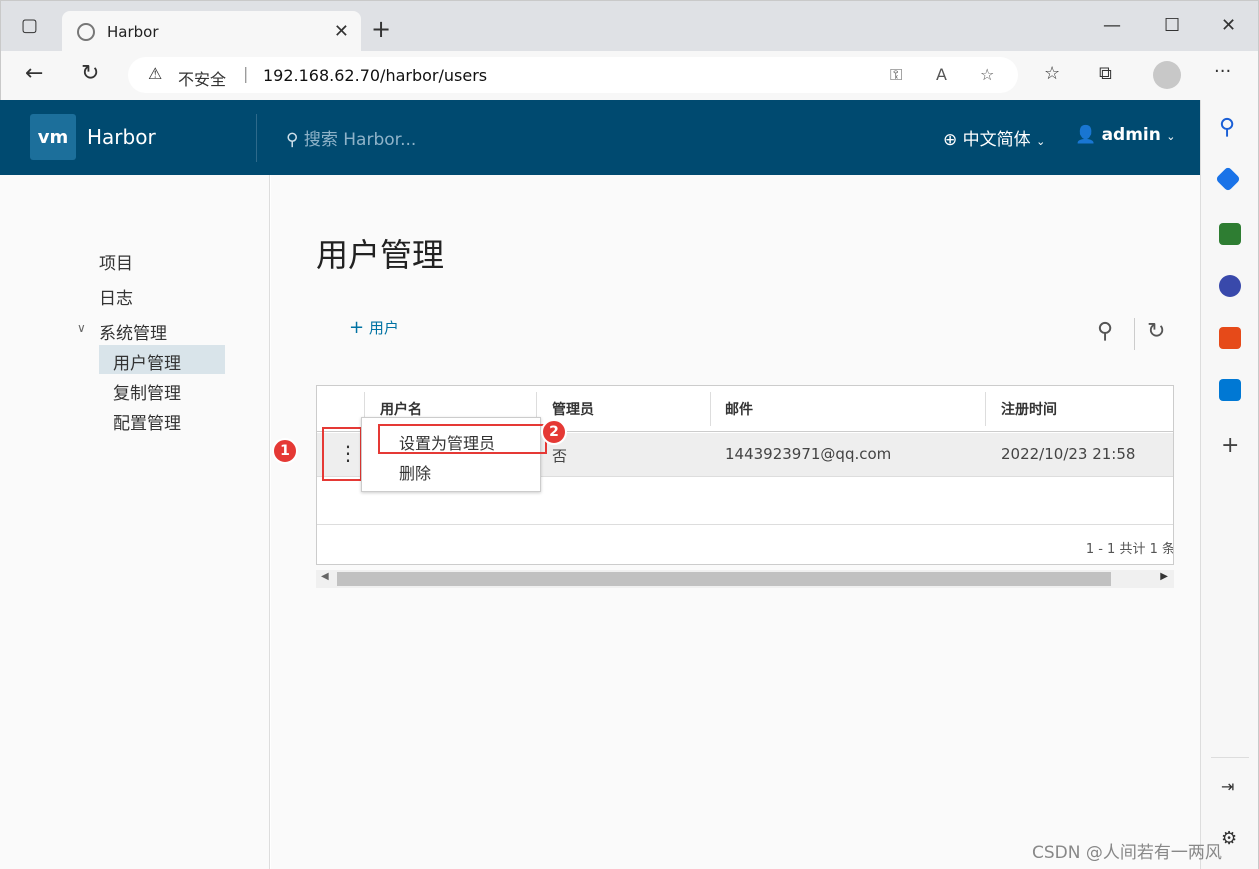 Image resolution: width=1259 pixels, height=869 pixels. Describe the element at coordinates (1052, 73) in the screenshot. I see `favorites-icon: ☆` at that location.